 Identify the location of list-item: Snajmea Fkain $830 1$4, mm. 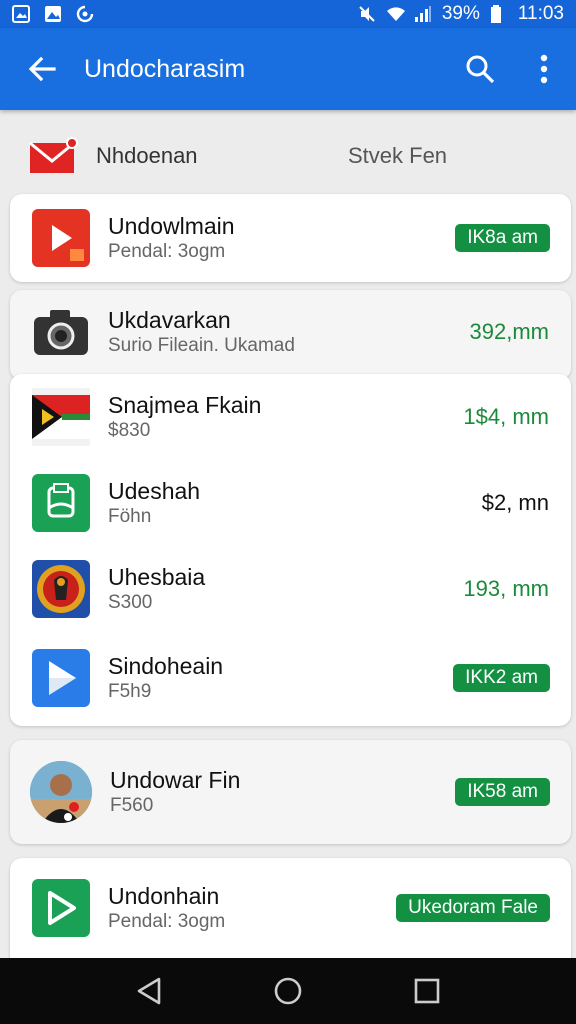
(290, 417).